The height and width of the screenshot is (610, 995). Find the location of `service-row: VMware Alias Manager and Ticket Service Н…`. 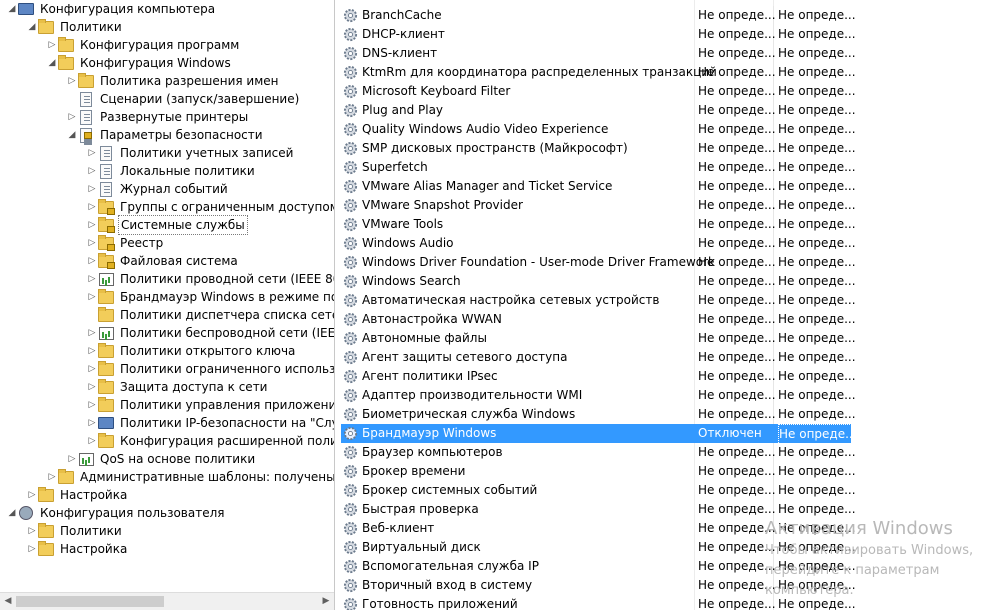

service-row: VMware Alias Manager and Ticket Service Н… is located at coordinates (598, 186).